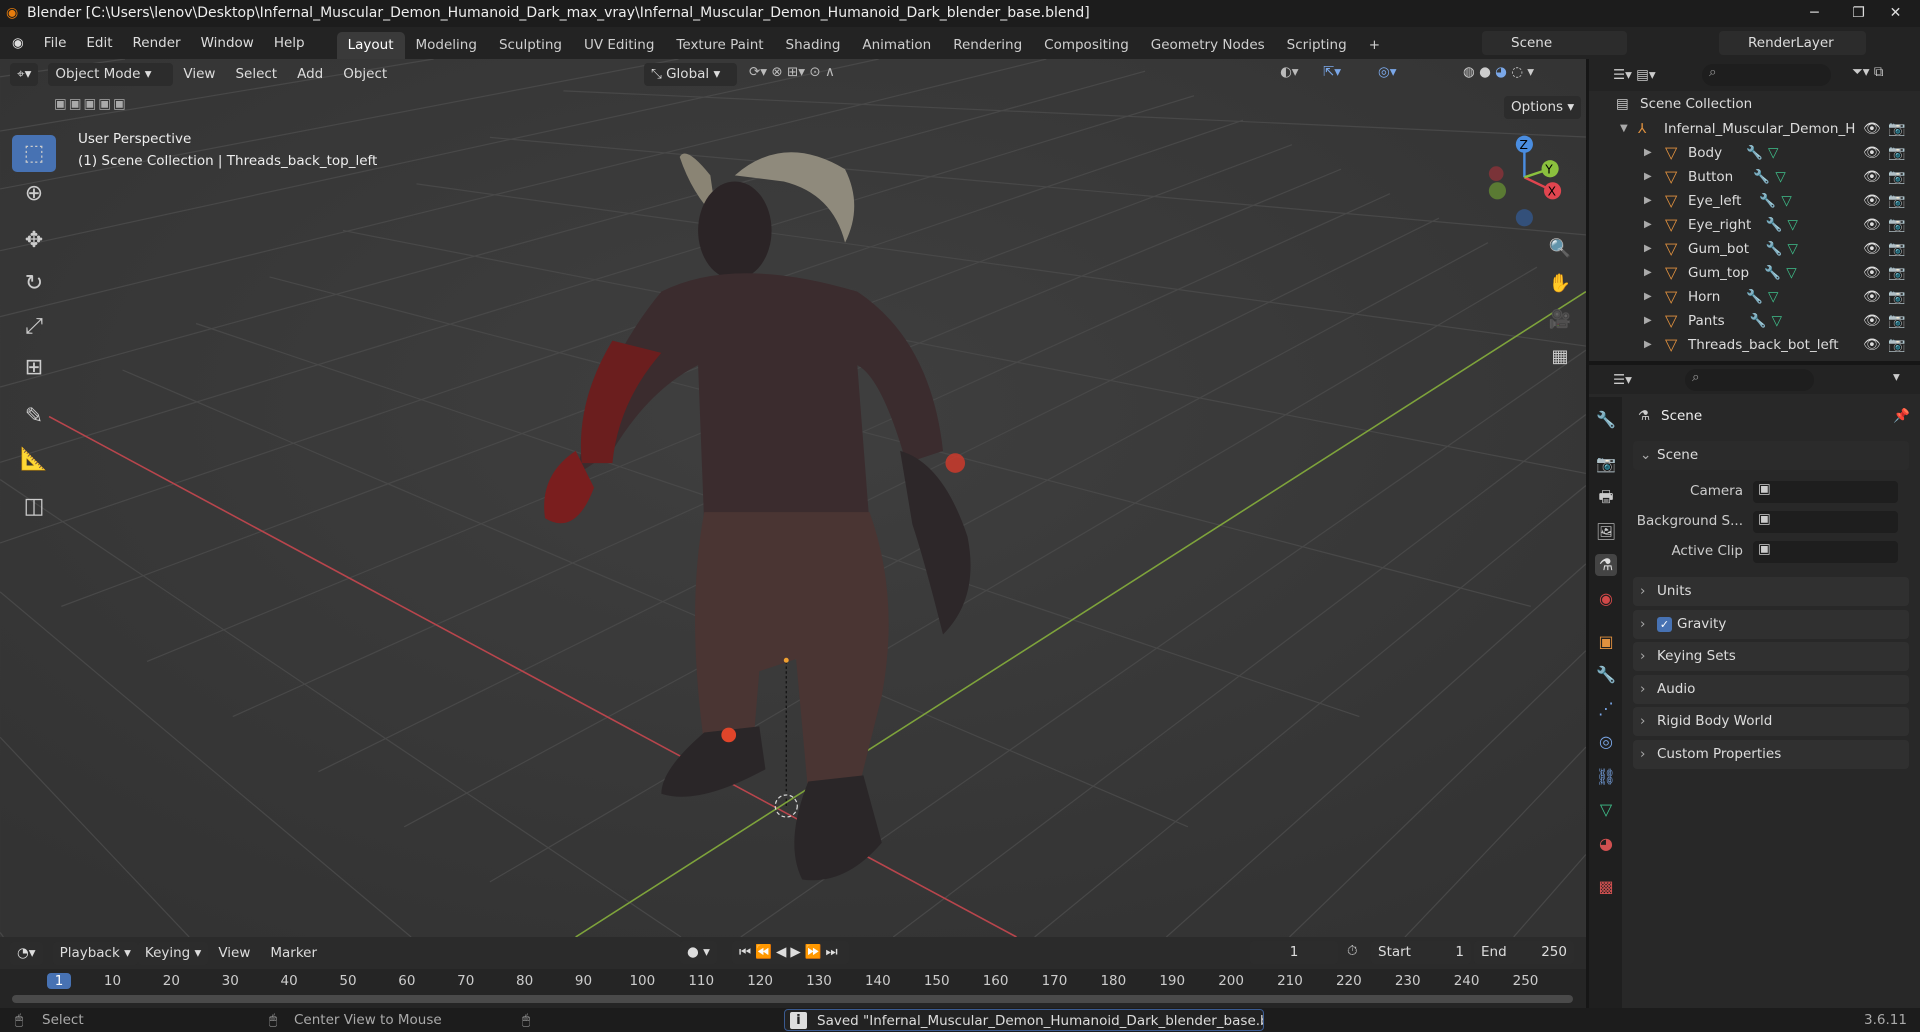  I want to click on measure-tool: 📐, so click(34, 459).